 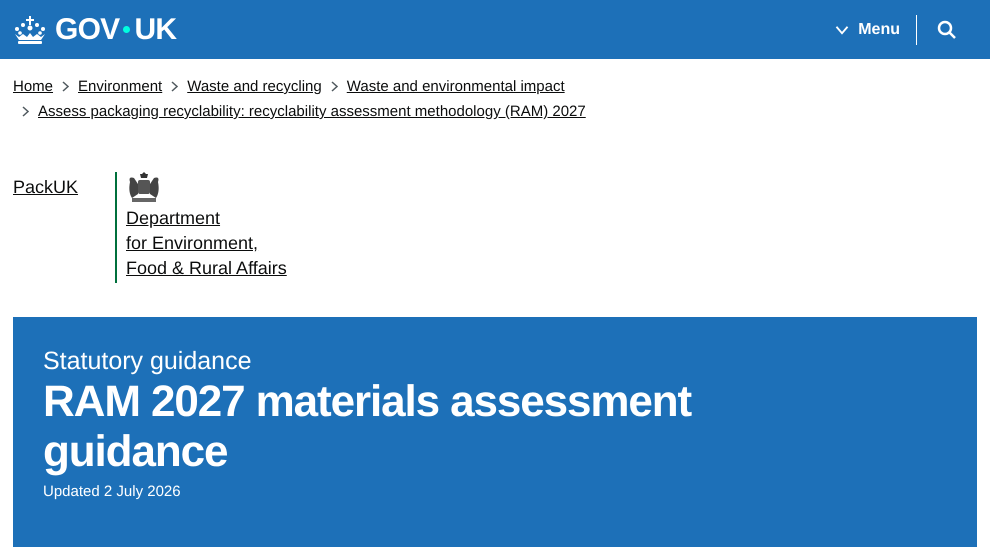 I want to click on breadcrumb-link: Waste and recycling, so click(x=254, y=86).